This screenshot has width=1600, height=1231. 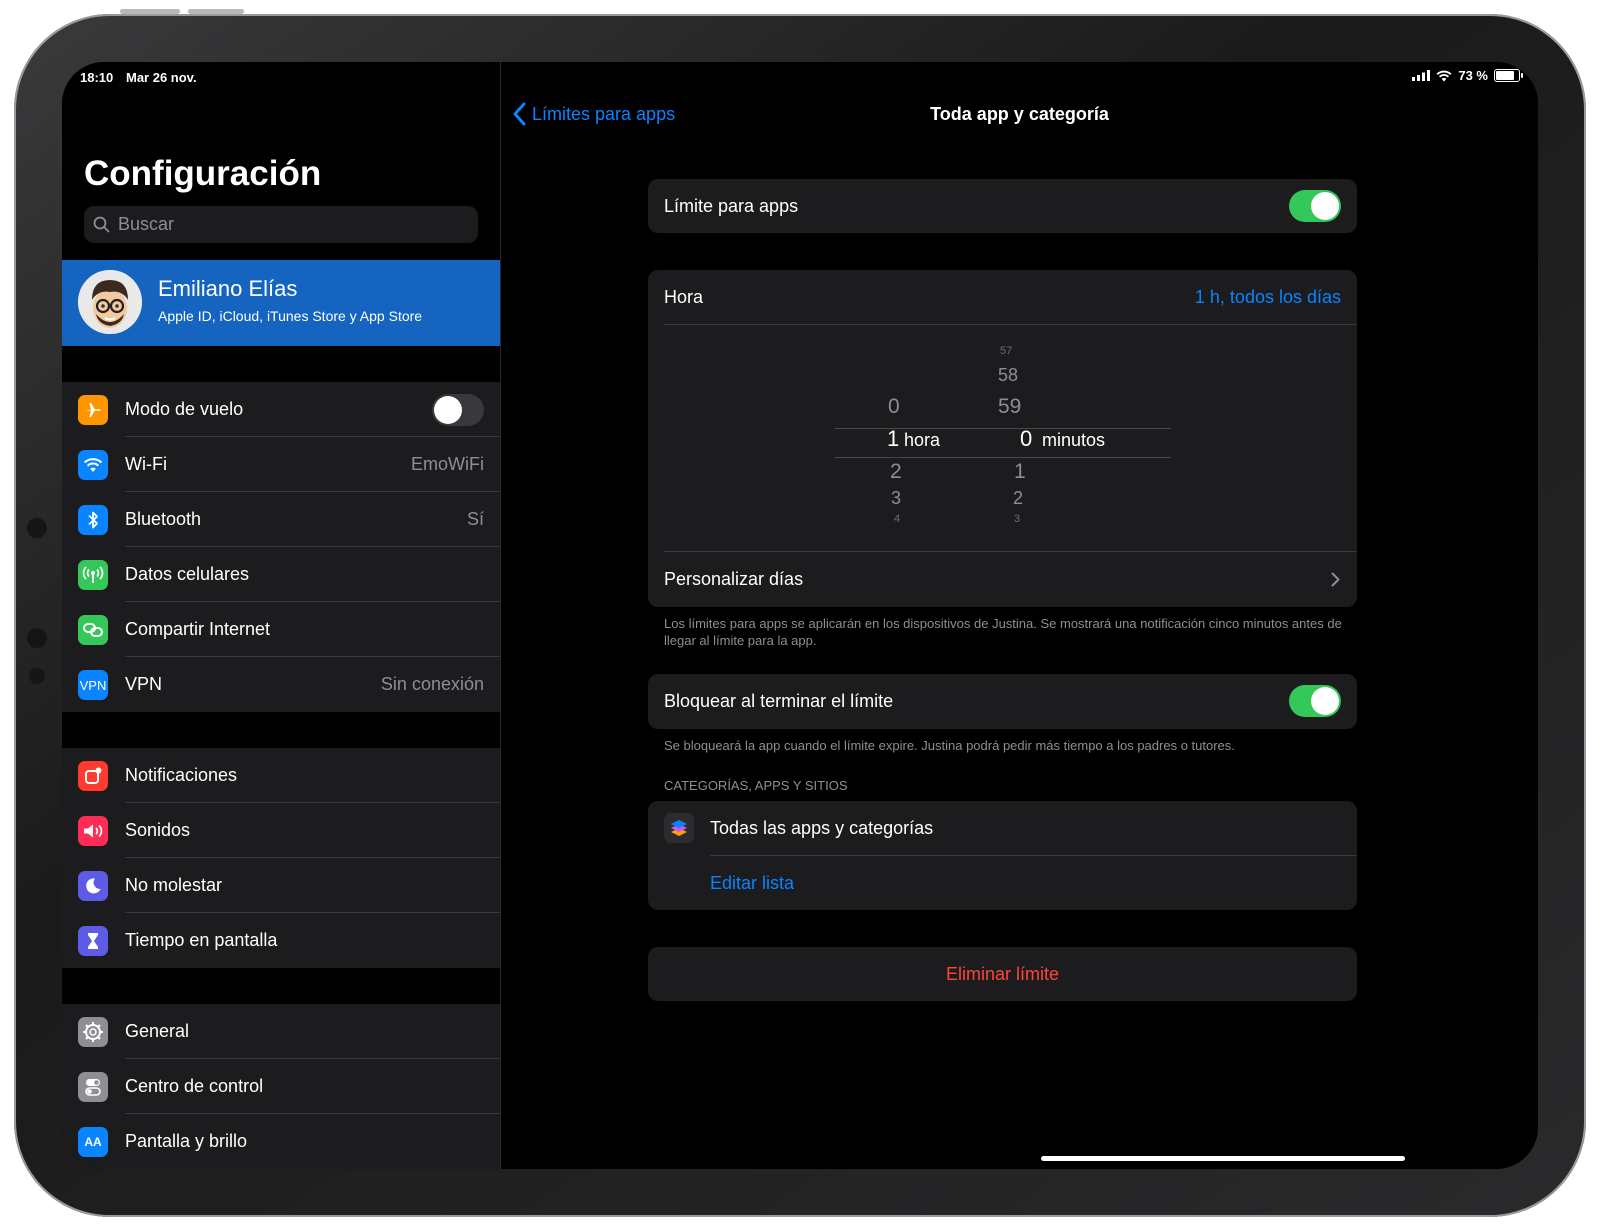 I want to click on app-limit-label: Límite para apps, so click(x=731, y=206).